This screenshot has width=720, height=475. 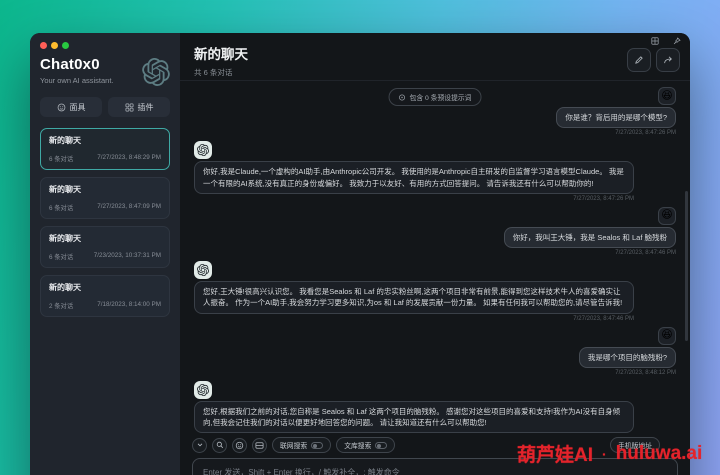 What do you see at coordinates (61, 107) in the screenshot?
I see `mask-icon` at bounding box center [61, 107].